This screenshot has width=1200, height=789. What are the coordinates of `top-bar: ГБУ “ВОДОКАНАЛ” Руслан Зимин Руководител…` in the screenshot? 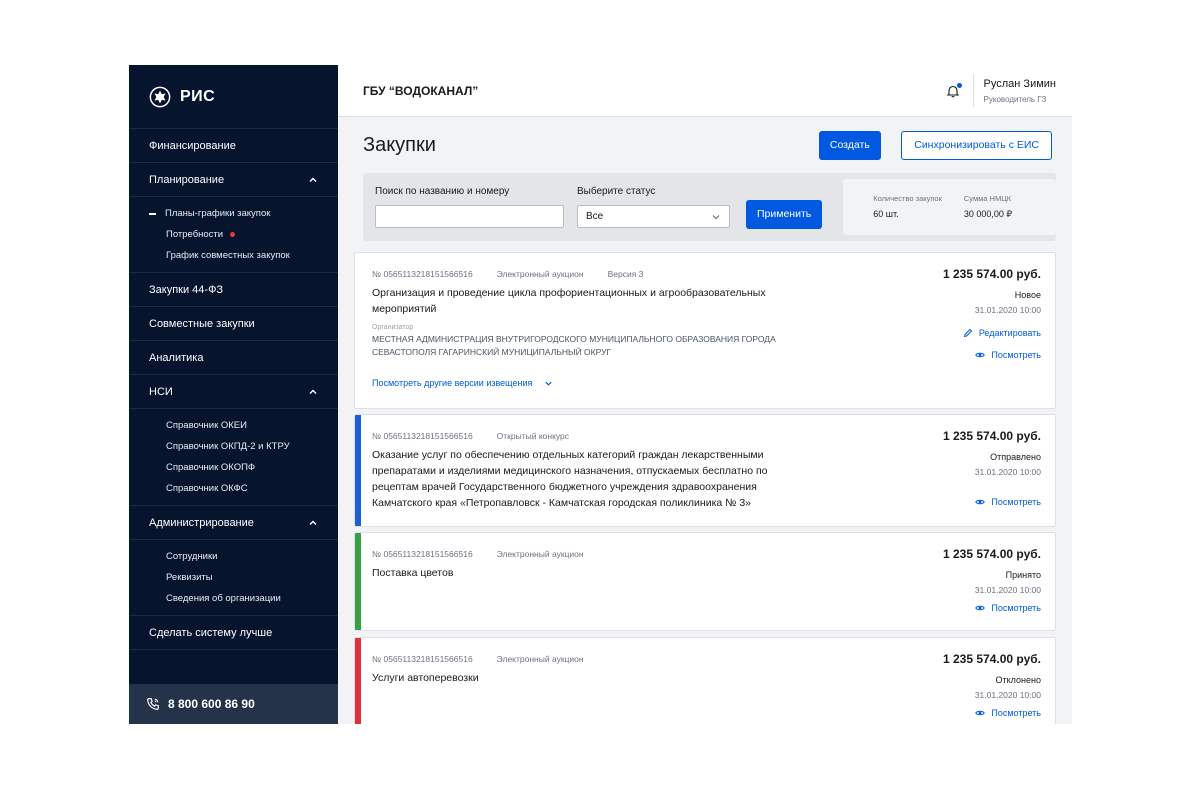 It's located at (705, 91).